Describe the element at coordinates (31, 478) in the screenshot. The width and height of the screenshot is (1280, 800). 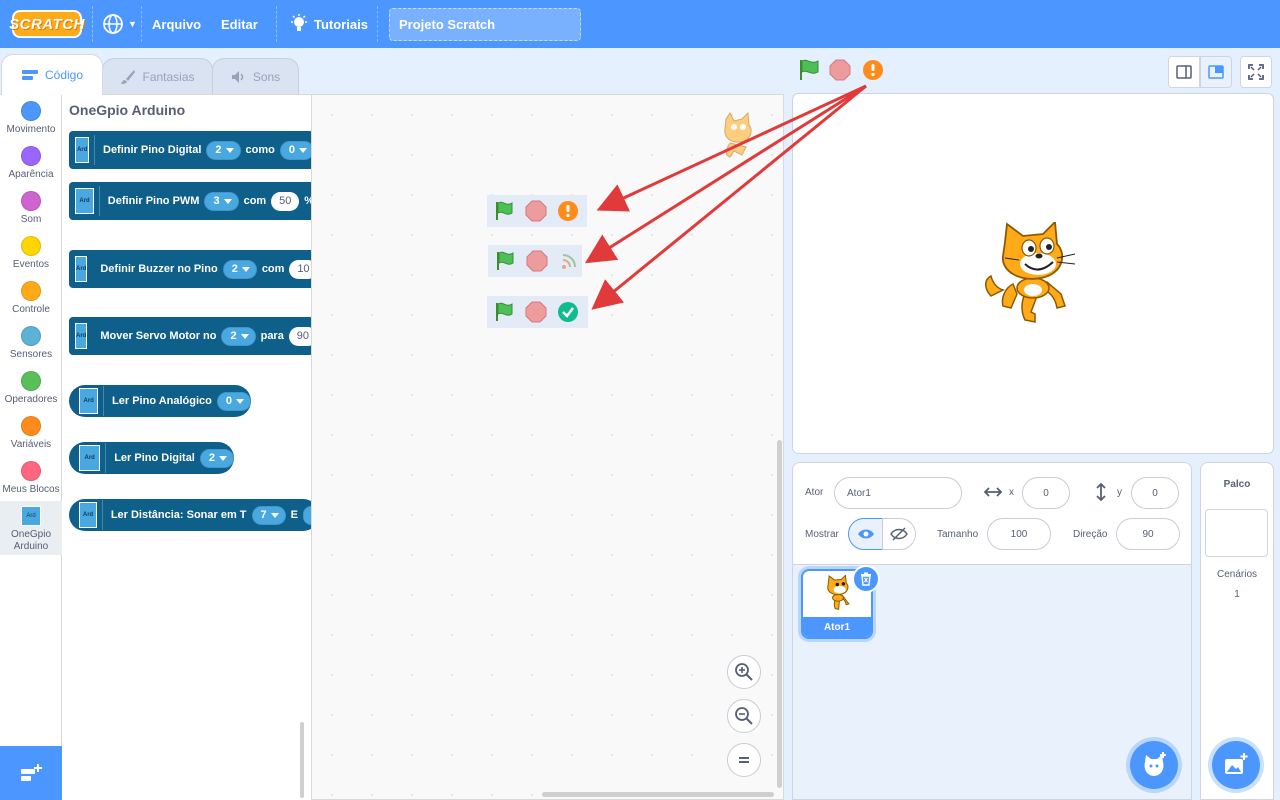
I see `category-my-blocks: Meus Blocos` at that location.